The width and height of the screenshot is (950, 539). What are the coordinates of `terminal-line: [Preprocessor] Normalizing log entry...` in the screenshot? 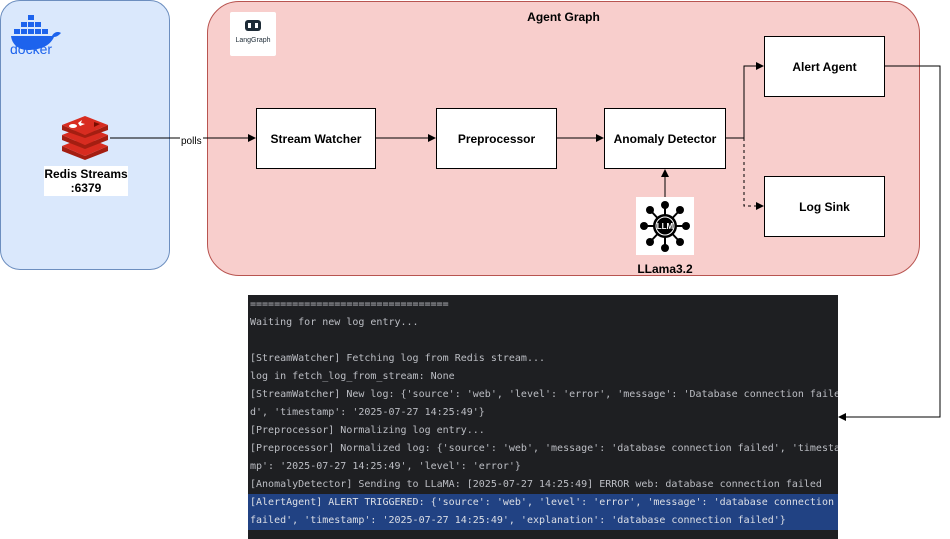 It's located at (367, 430).